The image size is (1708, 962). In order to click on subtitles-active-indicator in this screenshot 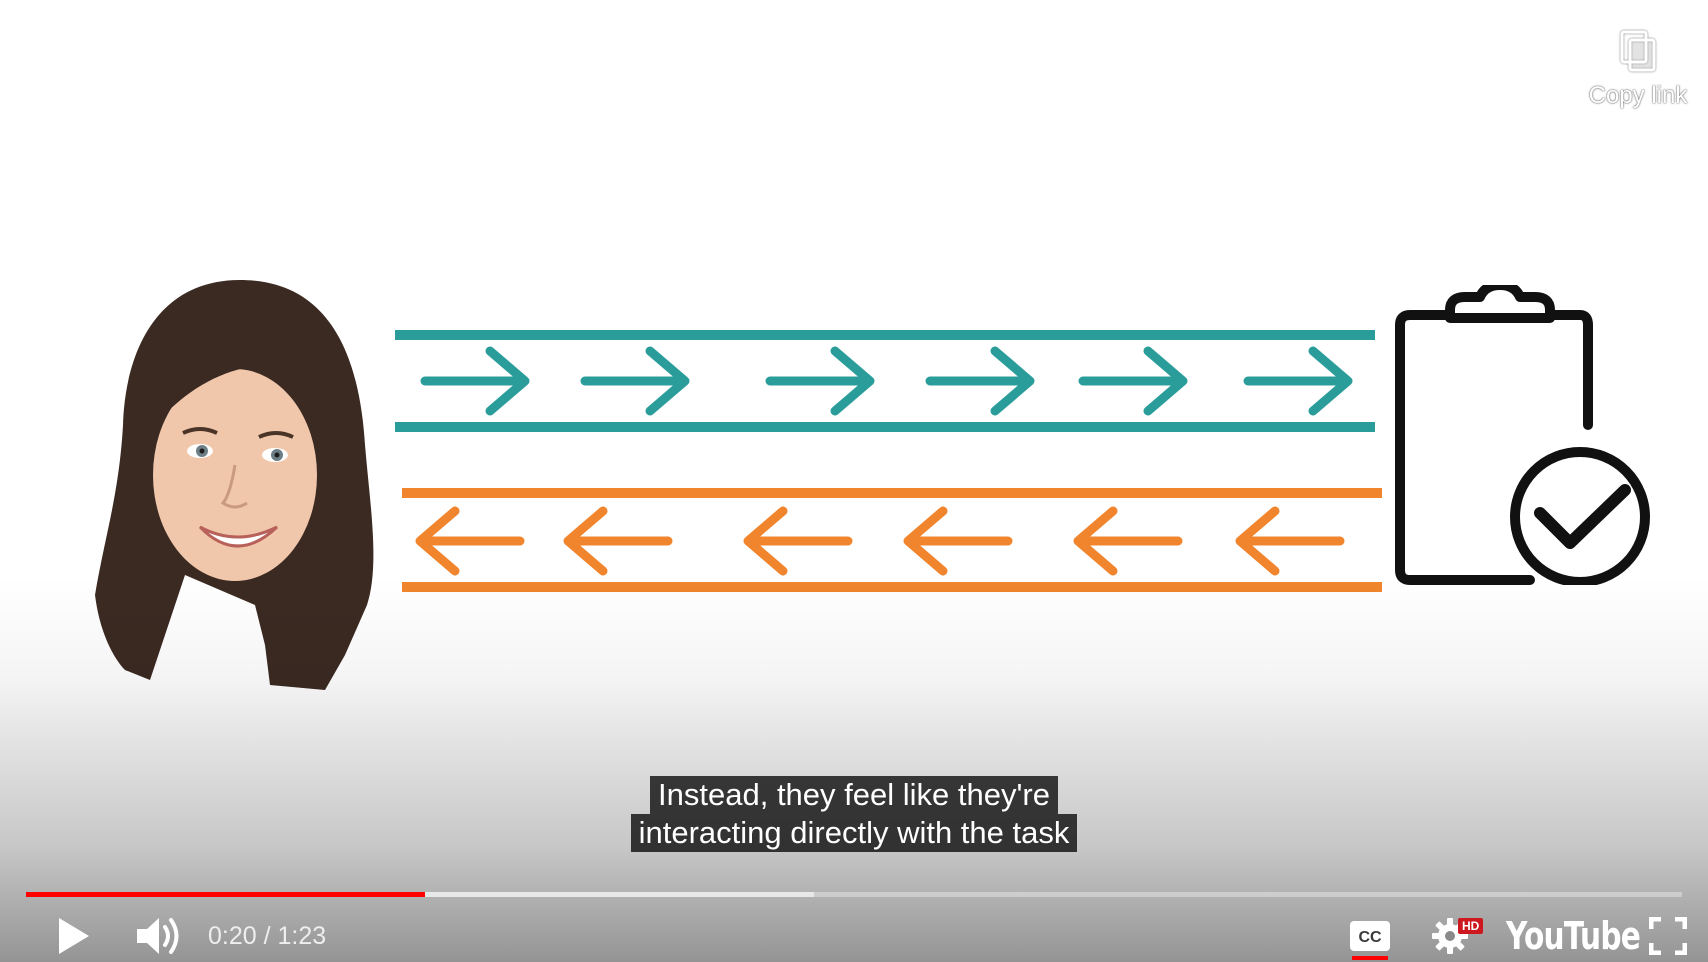, I will do `click(1370, 958)`.